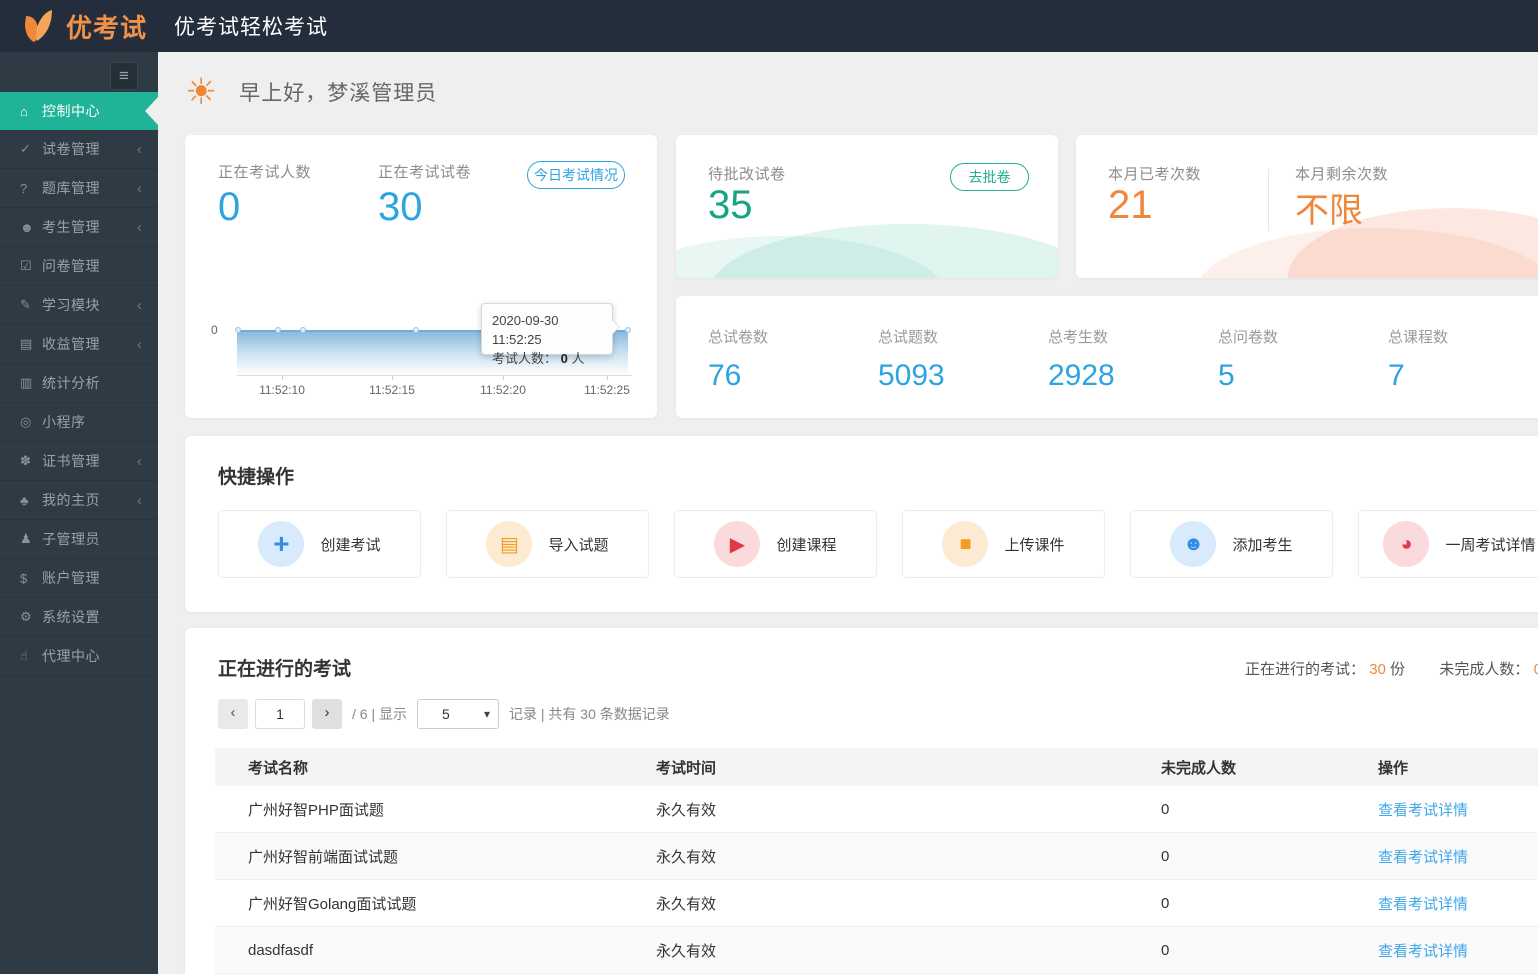  I want to click on examinee-icon: ☻, so click(27, 227).